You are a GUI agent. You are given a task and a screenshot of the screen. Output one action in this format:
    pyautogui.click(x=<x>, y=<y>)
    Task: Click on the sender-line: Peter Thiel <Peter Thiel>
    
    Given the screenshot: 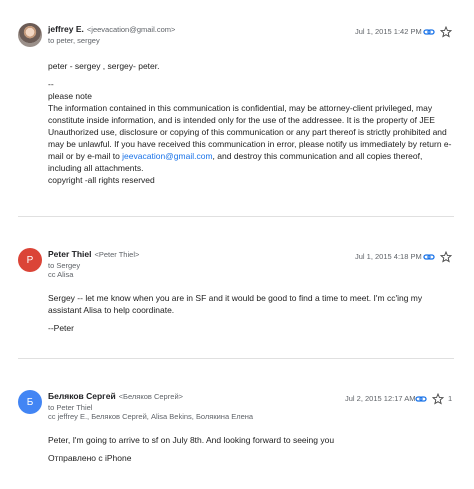 What is the action you would take?
    pyautogui.click(x=93, y=254)
    